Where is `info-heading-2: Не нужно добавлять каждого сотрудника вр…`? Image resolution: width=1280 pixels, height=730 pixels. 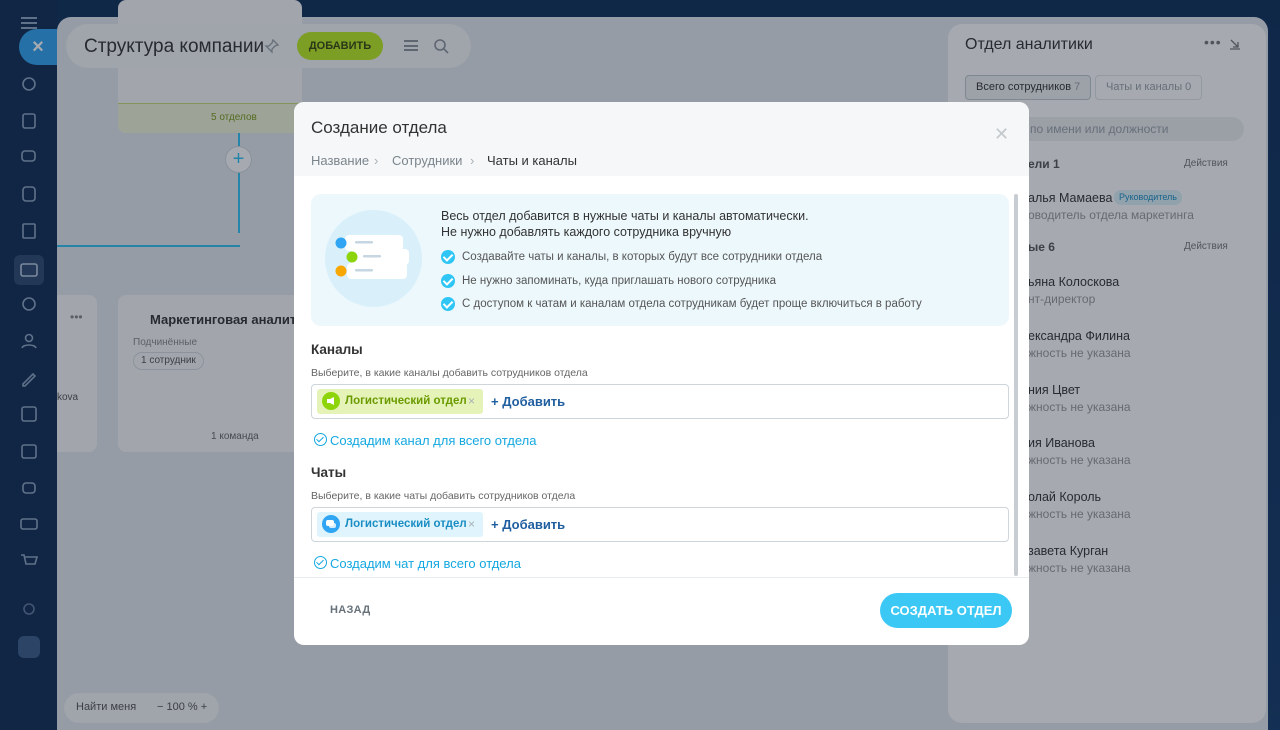
info-heading-2: Не нужно добавлять каждого сотрудника вр… is located at coordinates (586, 232).